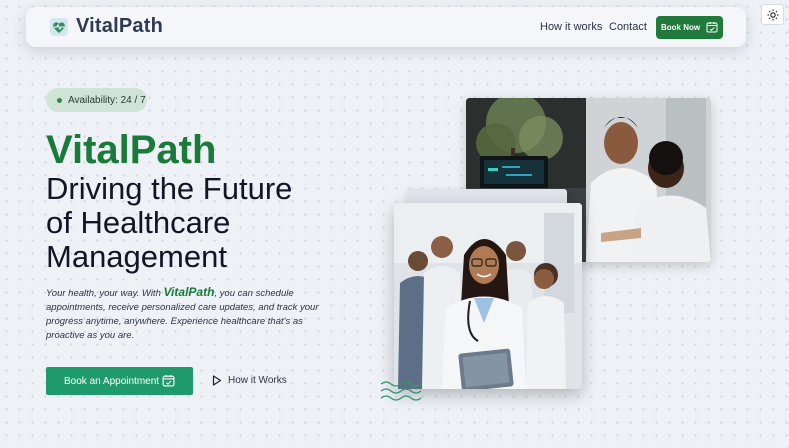 Image resolution: width=789 pixels, height=448 pixels. I want to click on theme-toggle-button, so click(772, 14).